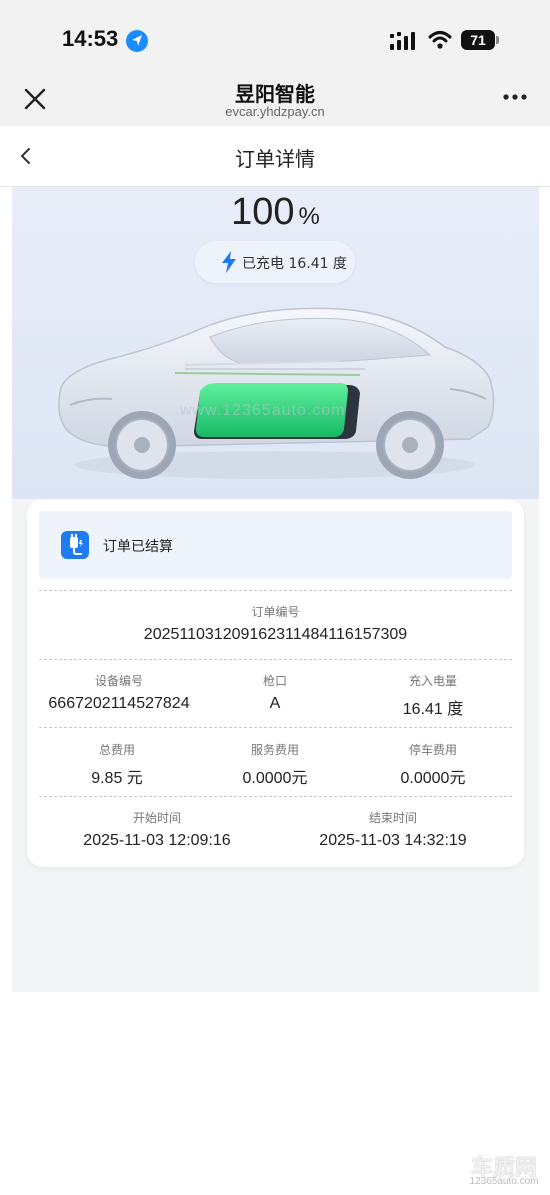 The height and width of the screenshot is (1195, 550). What do you see at coordinates (504, 1181) in the screenshot?
I see `corner-logo-sub: 12365auto.com` at bounding box center [504, 1181].